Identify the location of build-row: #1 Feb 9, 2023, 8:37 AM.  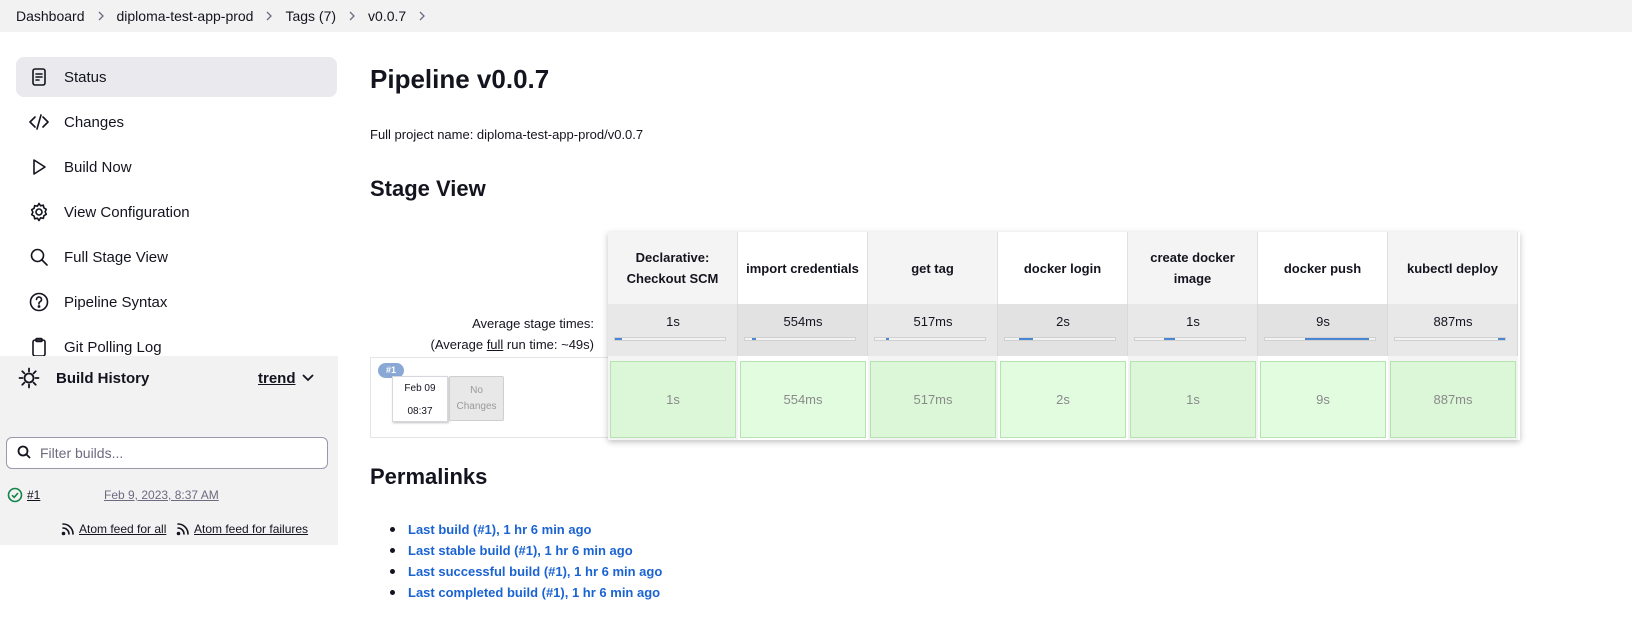
(169, 495).